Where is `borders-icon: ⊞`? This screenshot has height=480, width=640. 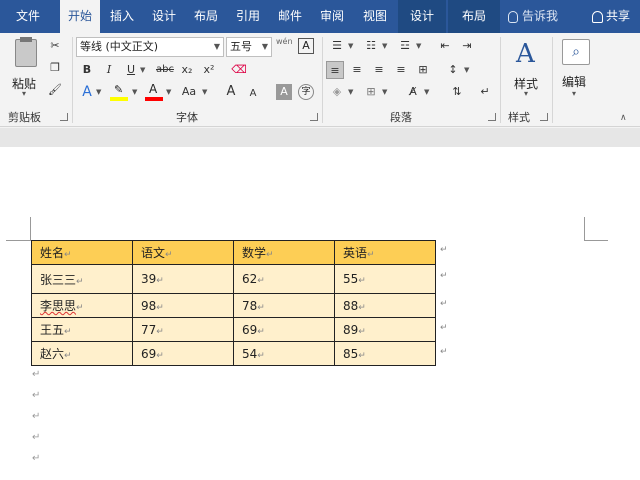 borders-icon: ⊞ is located at coordinates (371, 92).